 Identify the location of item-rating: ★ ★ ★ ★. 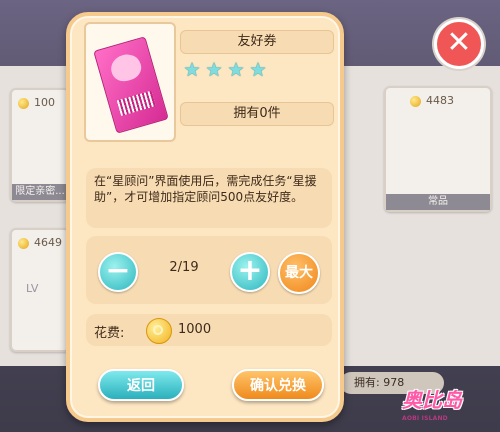
(225, 71).